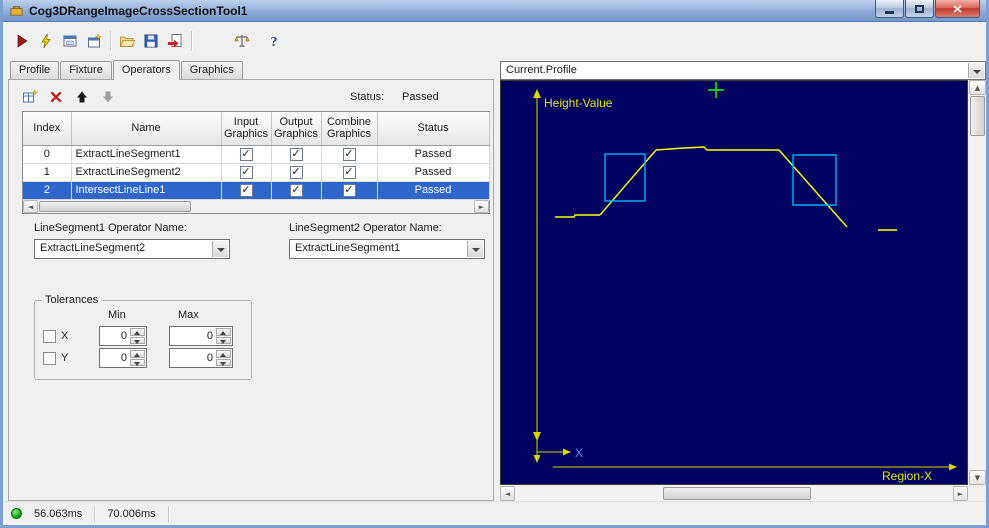  I want to click on combo-value: Current.Profile, so click(541, 70).